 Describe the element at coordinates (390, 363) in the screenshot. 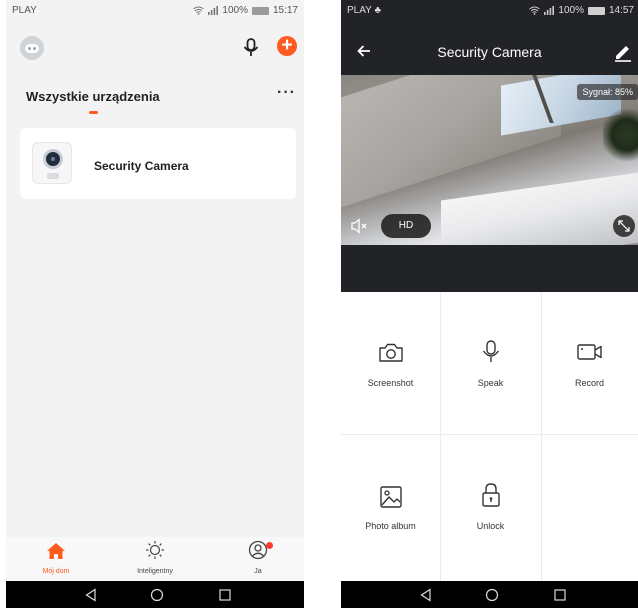

I see `screenshot-button: Screenshot` at that location.